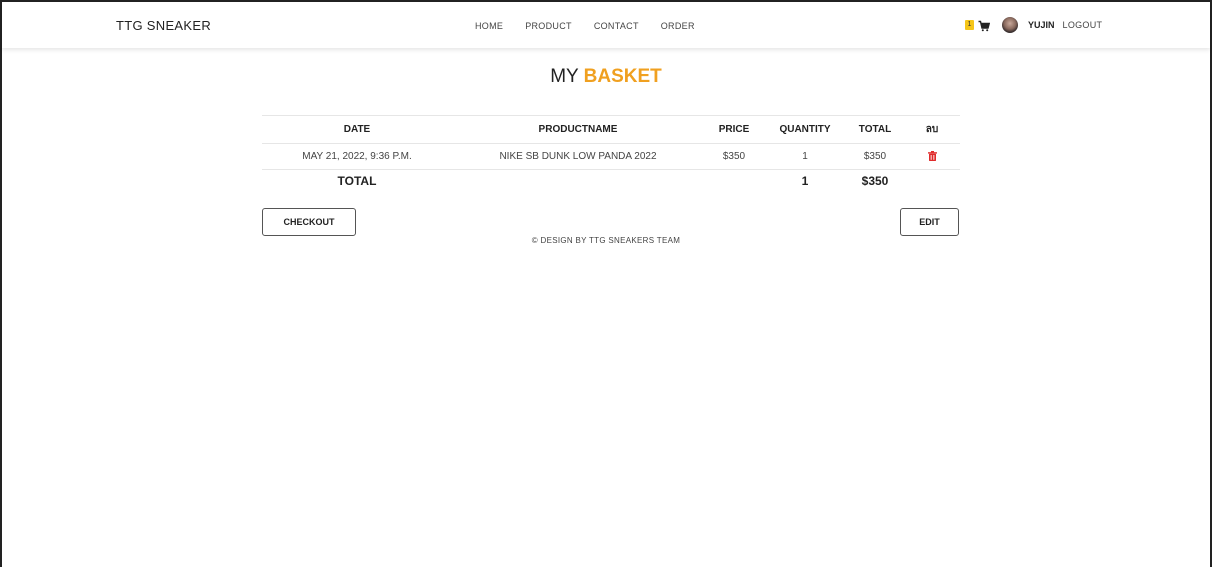 Image resolution: width=1212 pixels, height=567 pixels. What do you see at coordinates (969, 25) in the screenshot?
I see `cart-count-badge: 1` at bounding box center [969, 25].